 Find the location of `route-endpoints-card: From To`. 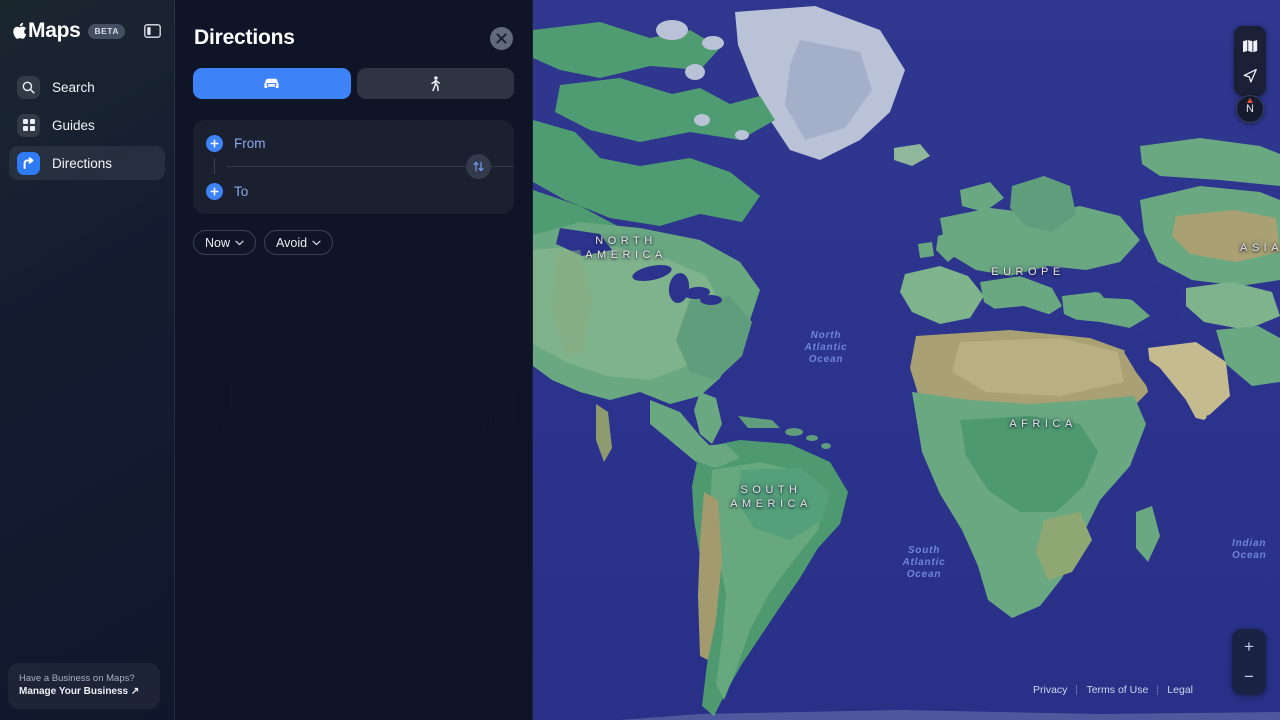

route-endpoints-card: From To is located at coordinates (353, 167).